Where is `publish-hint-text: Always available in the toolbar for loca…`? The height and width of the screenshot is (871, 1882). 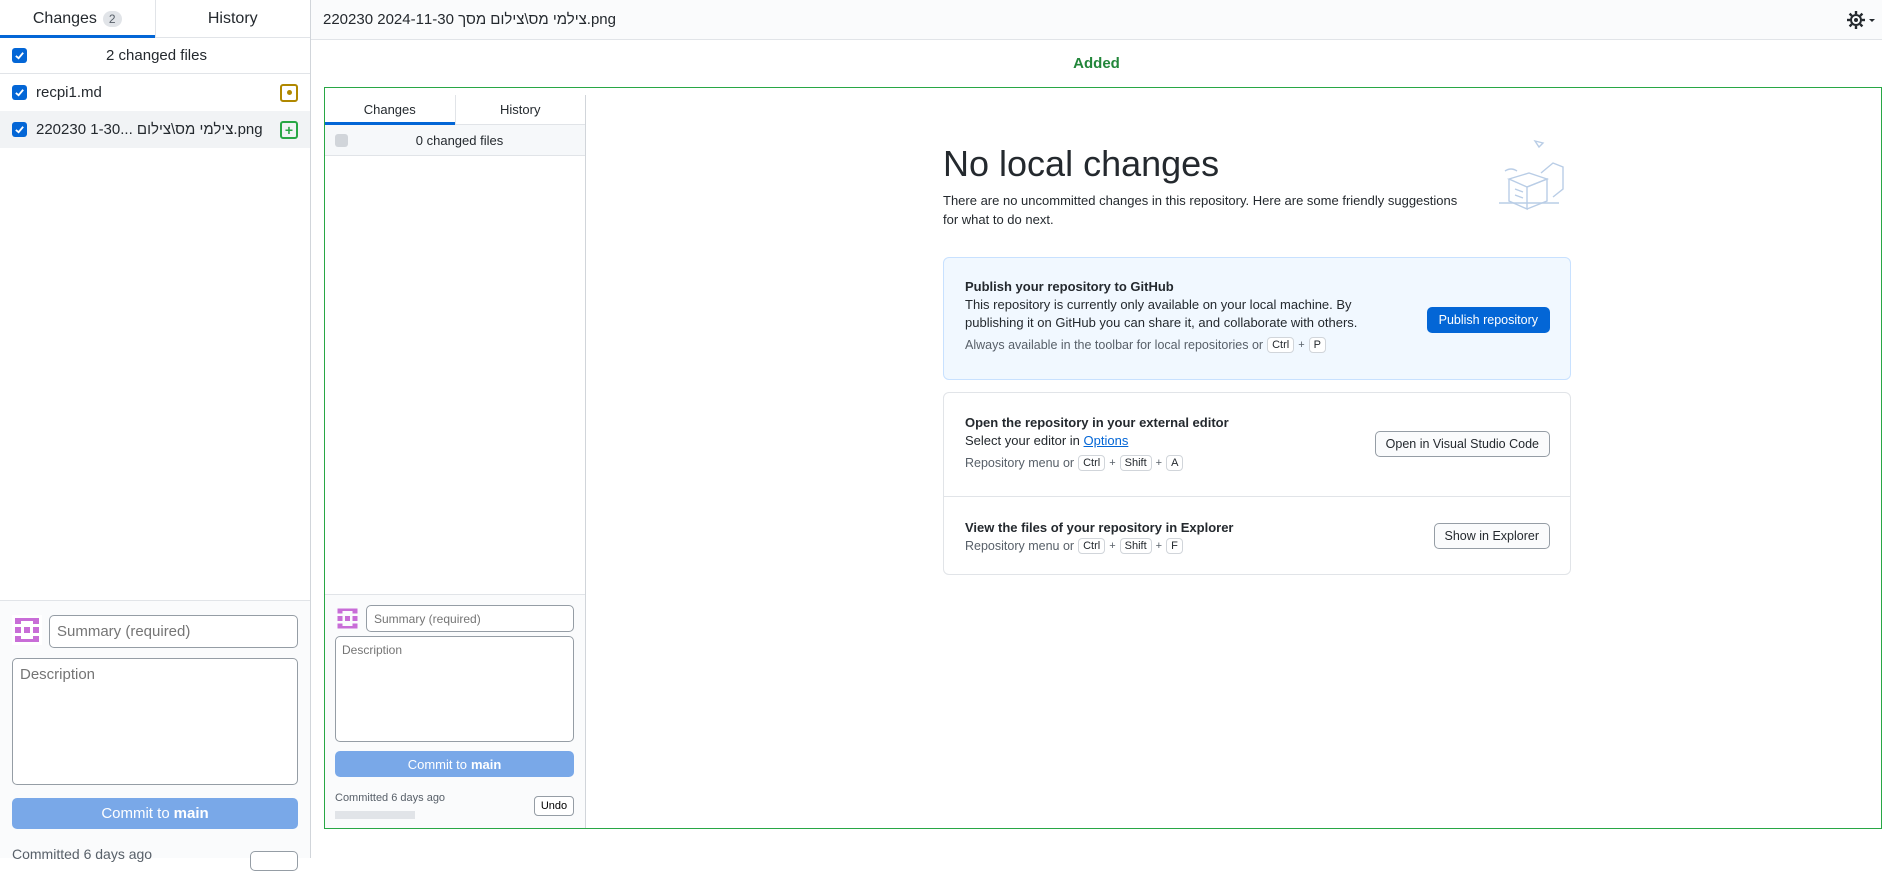 publish-hint-text: Always available in the toolbar for loca… is located at coordinates (1114, 345).